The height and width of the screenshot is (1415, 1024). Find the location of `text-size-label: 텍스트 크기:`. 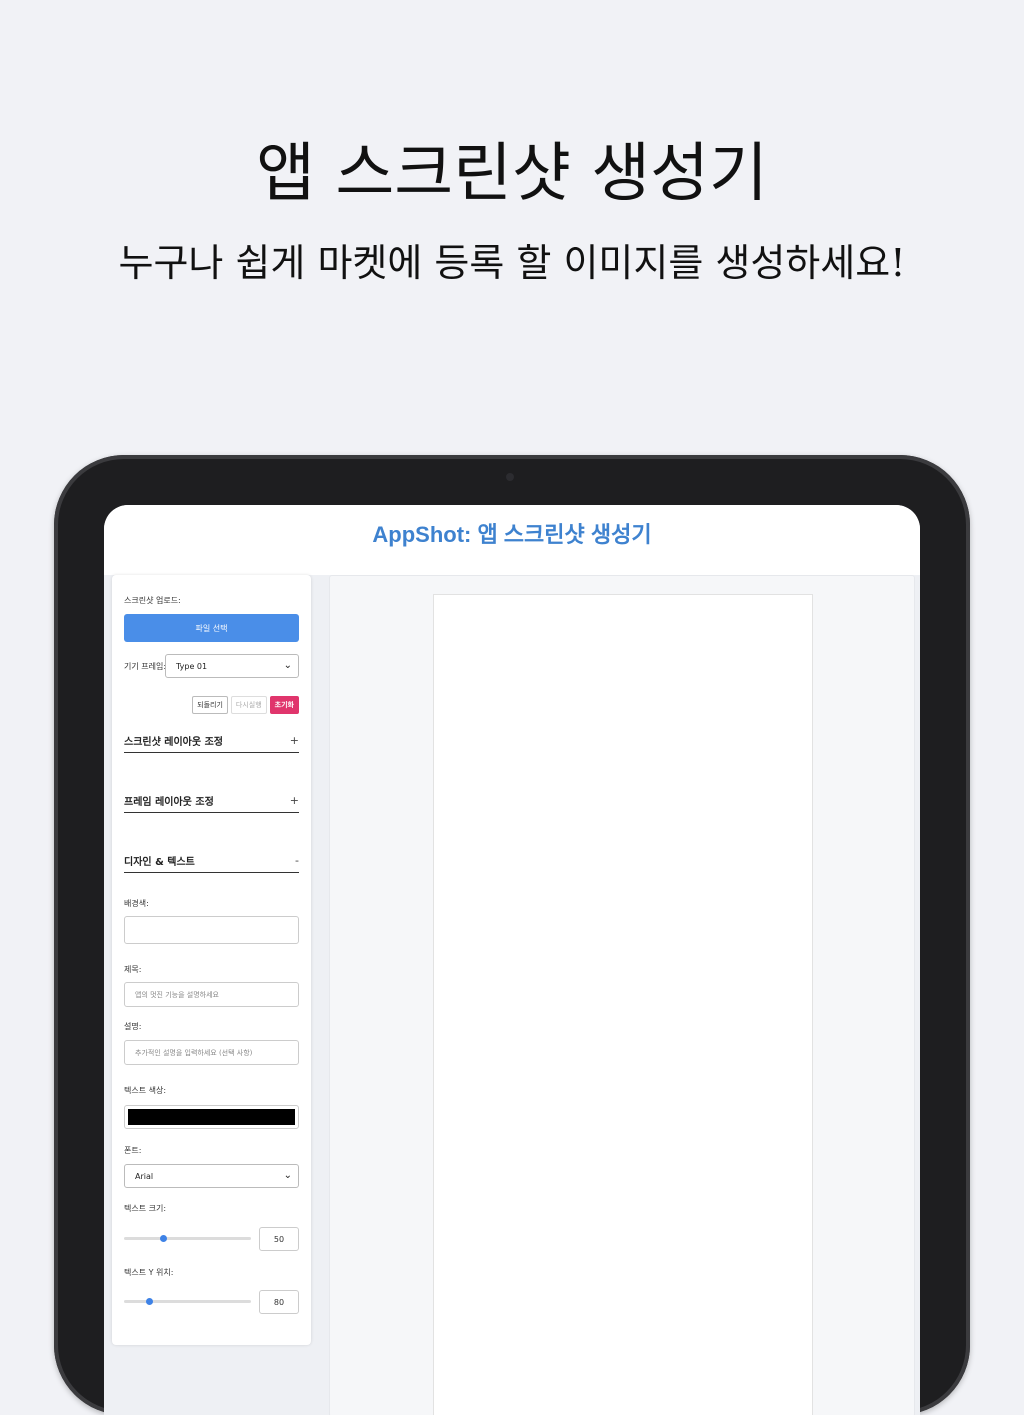

text-size-label: 텍스트 크기: is located at coordinates (145, 1208).